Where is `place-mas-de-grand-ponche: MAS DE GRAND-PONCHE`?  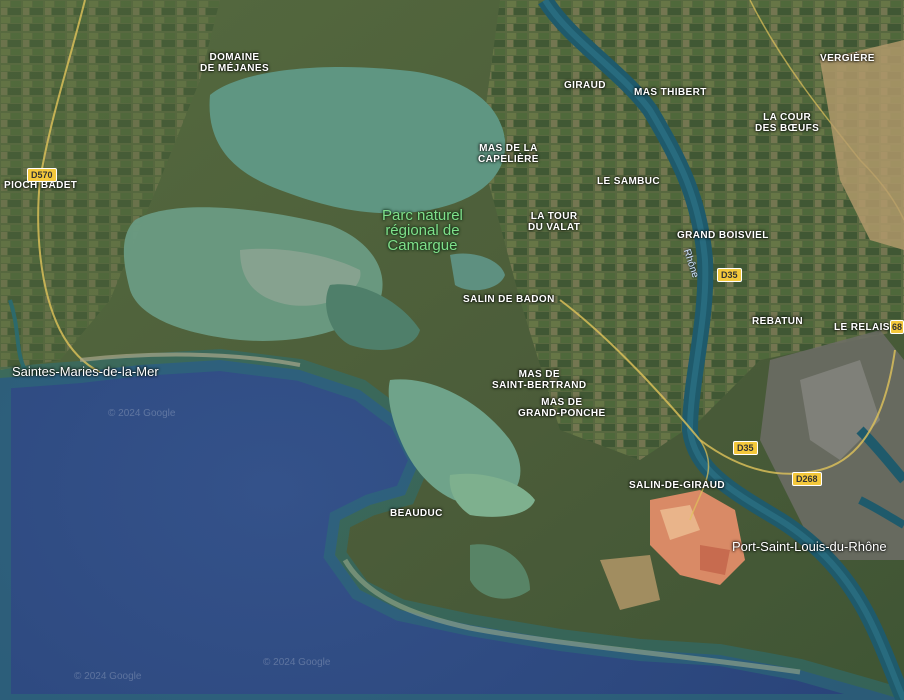
place-mas-de-grand-ponche: MAS DE GRAND-PONCHE is located at coordinates (562, 408).